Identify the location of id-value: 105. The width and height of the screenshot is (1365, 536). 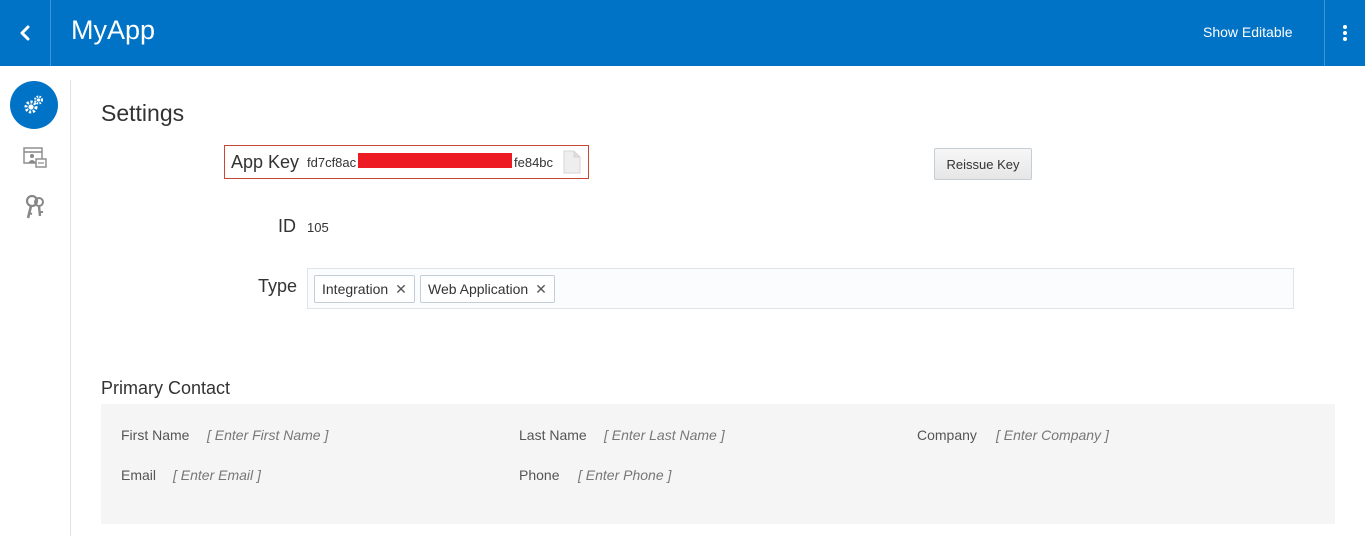
(318, 227).